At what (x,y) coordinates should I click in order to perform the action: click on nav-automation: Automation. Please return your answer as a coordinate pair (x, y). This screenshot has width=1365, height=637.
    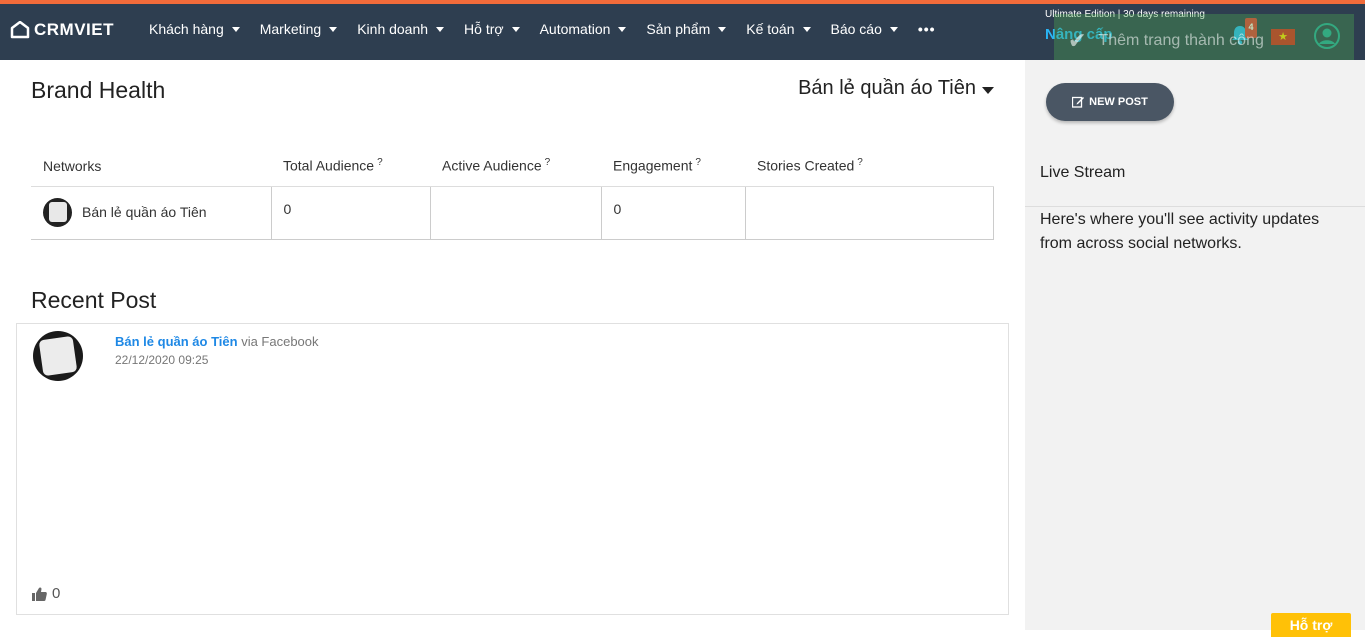
    Looking at the image, I should click on (583, 29).